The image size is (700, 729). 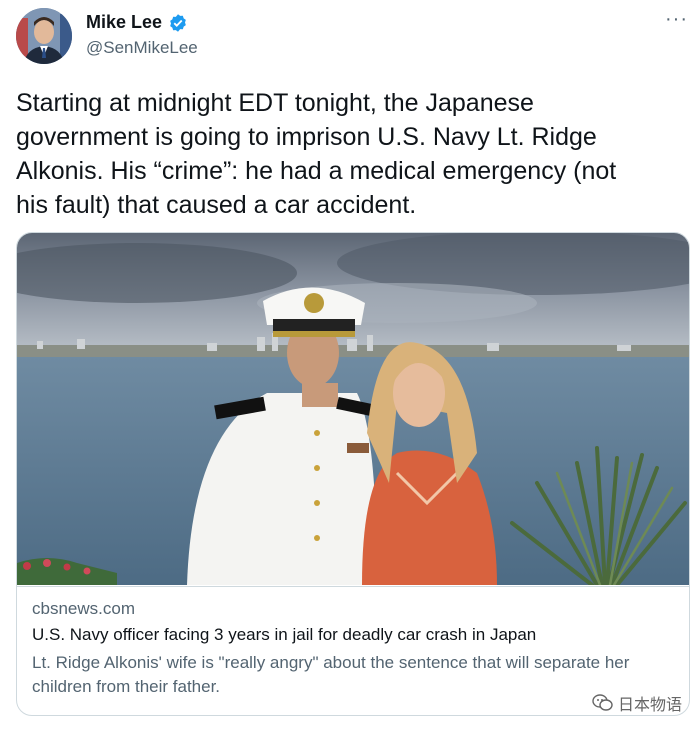 I want to click on wechat-icon, so click(x=602, y=702).